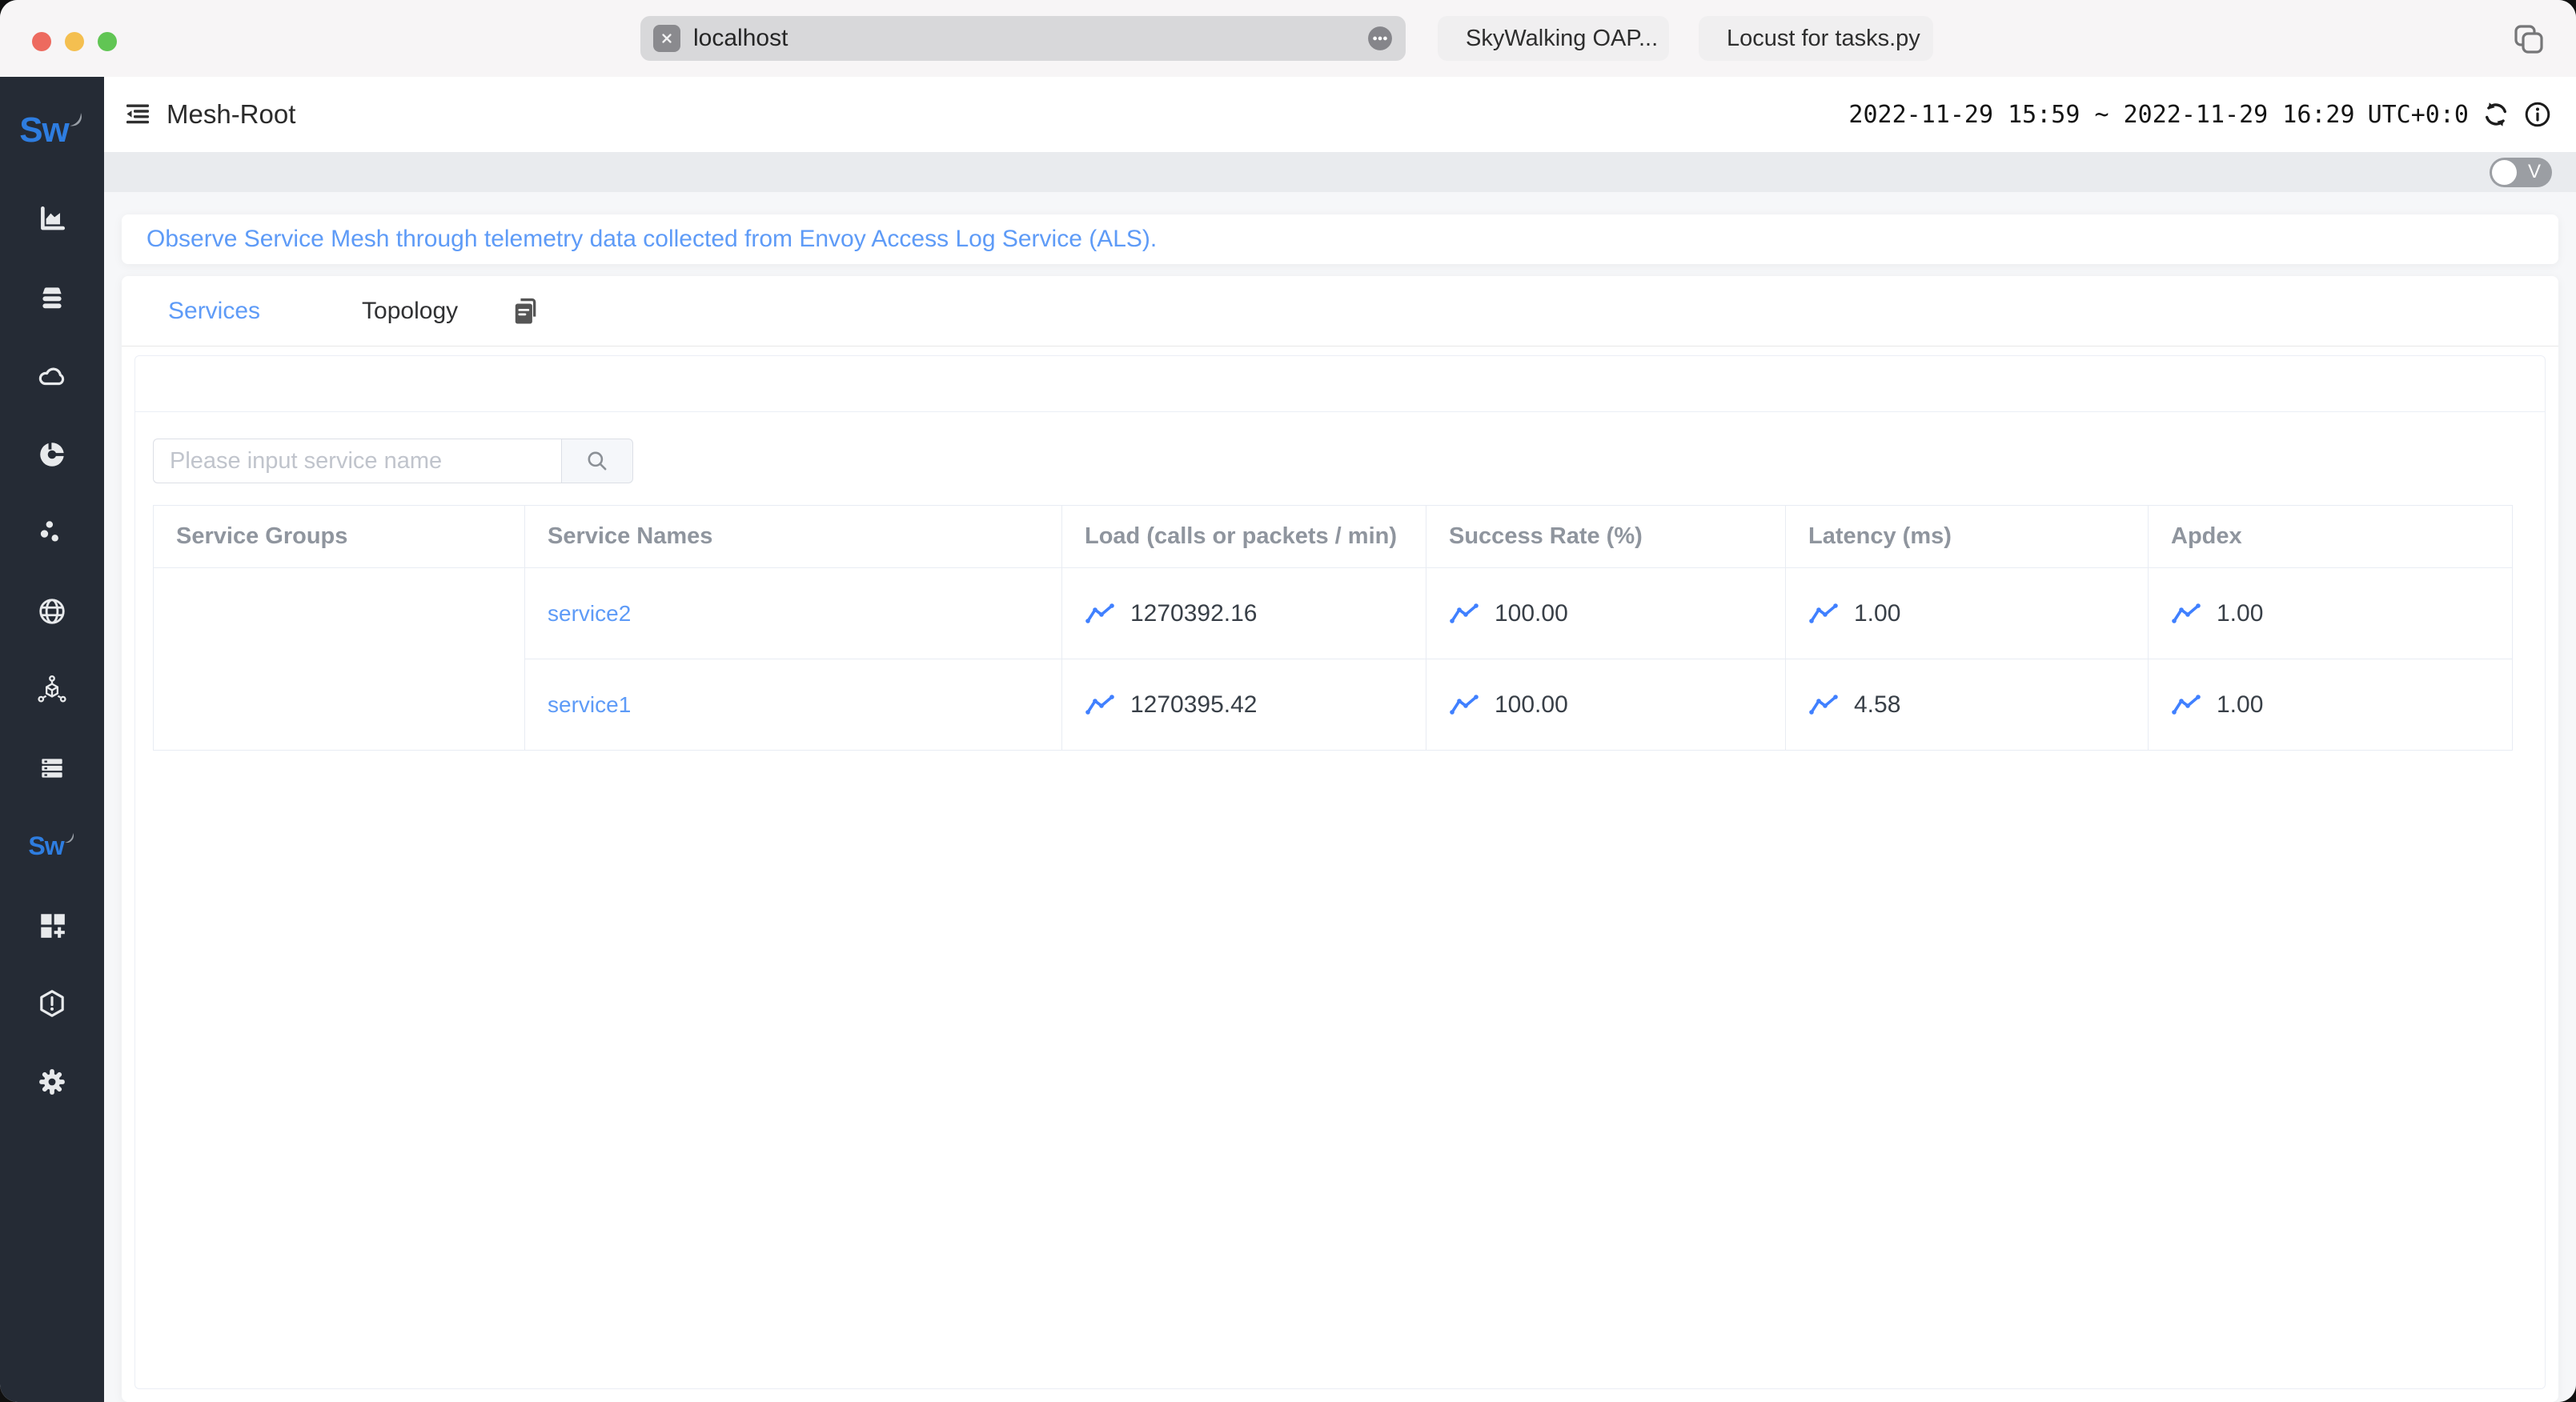 The height and width of the screenshot is (1402, 2576). I want to click on sidebar-item-new-dashboard, so click(52, 925).